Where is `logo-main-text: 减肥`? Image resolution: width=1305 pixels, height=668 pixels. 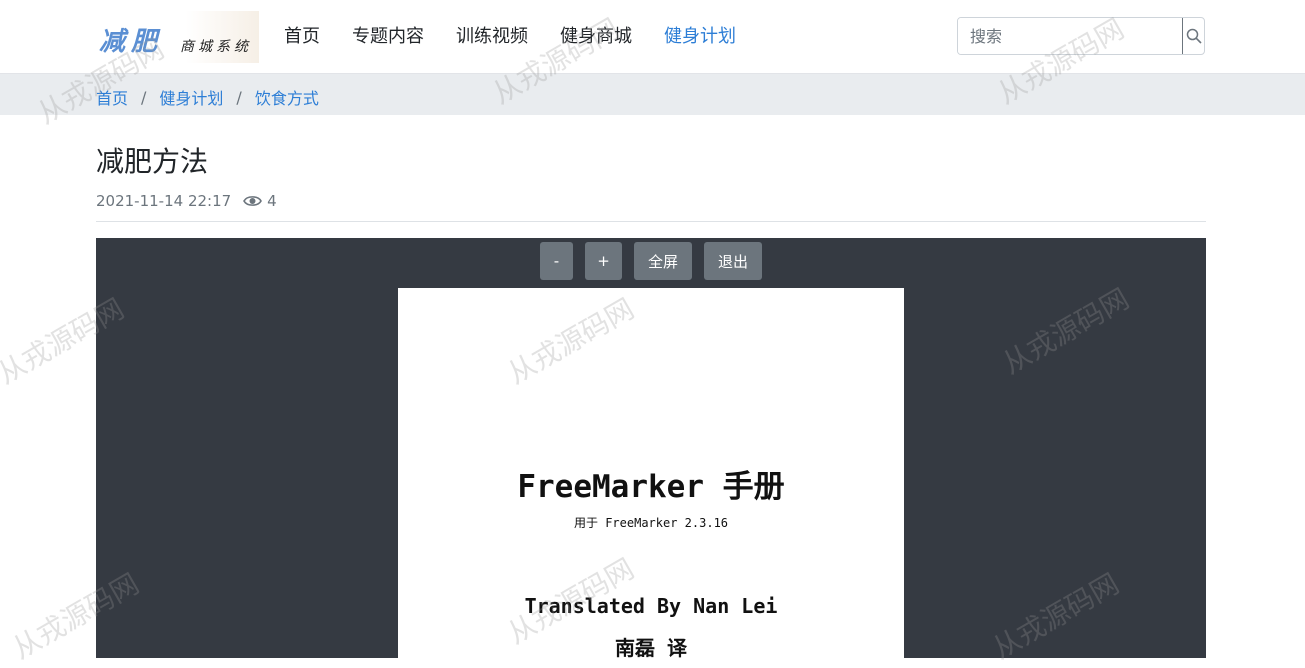
logo-main-text: 减肥 is located at coordinates (131, 42).